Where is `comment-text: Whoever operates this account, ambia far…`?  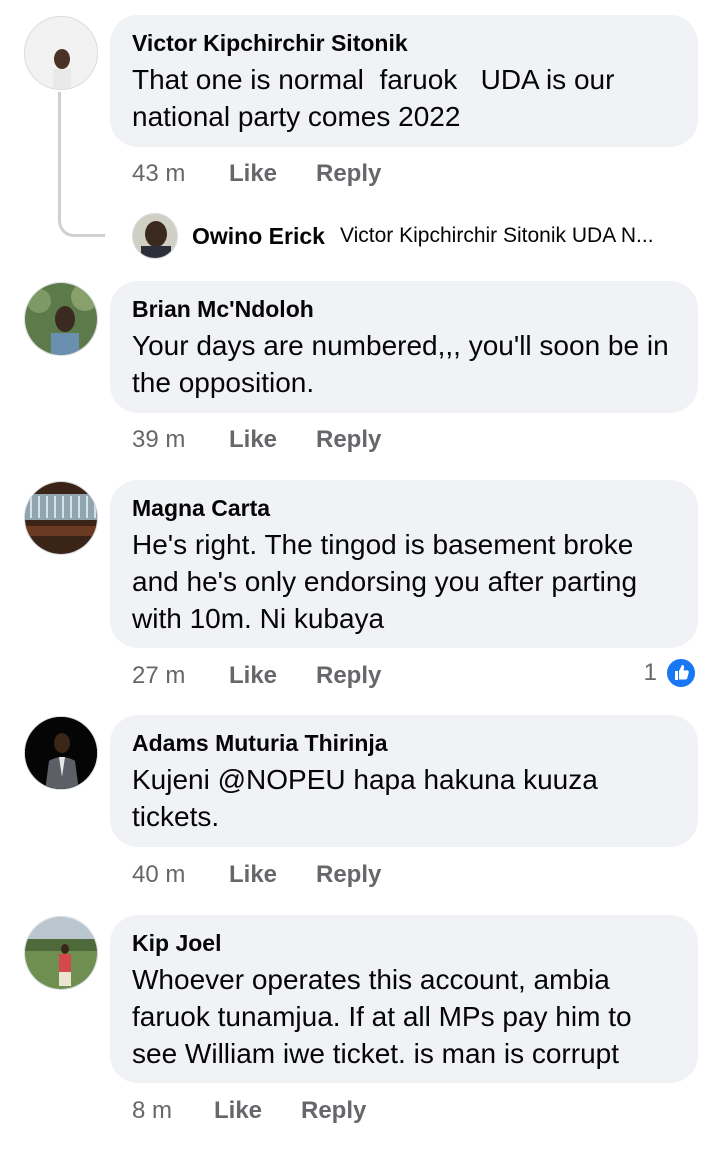 comment-text: Whoever operates this account, ambia far… is located at coordinates (386, 1016).